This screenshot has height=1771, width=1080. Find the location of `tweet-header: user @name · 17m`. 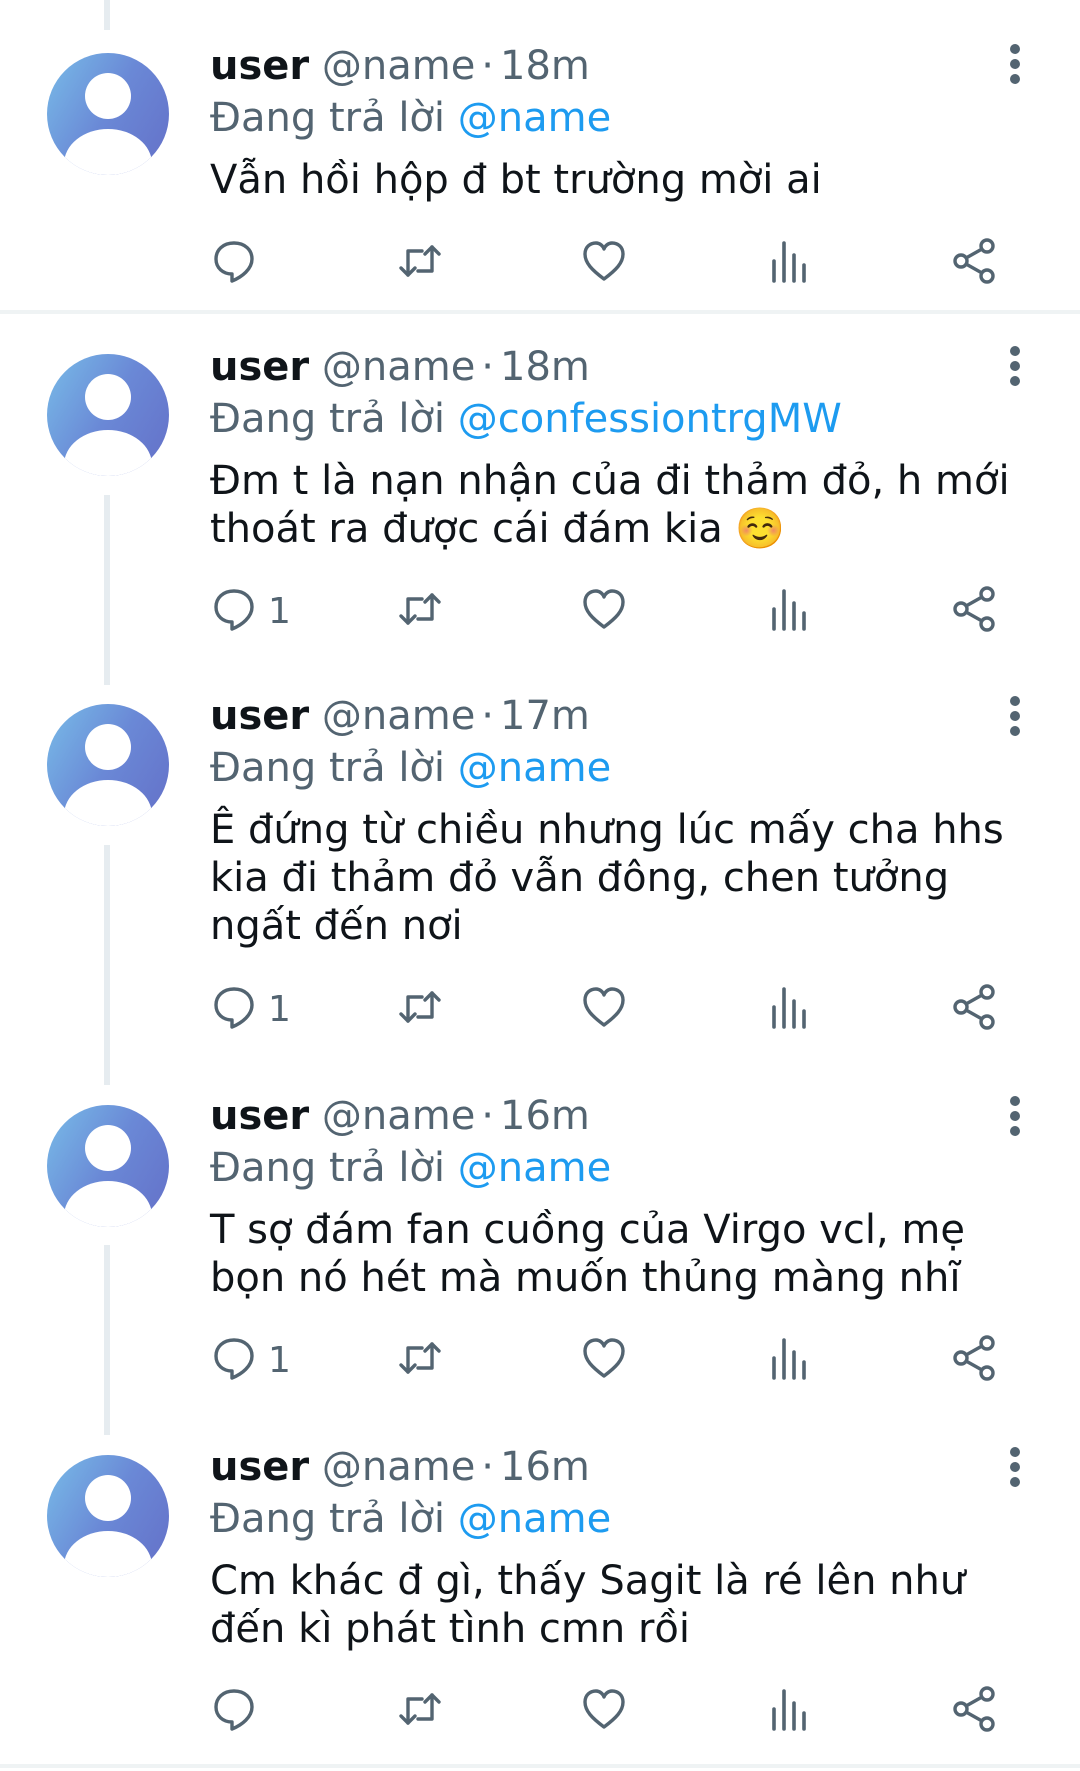

tweet-header: user @name · 17m is located at coordinates (400, 716).